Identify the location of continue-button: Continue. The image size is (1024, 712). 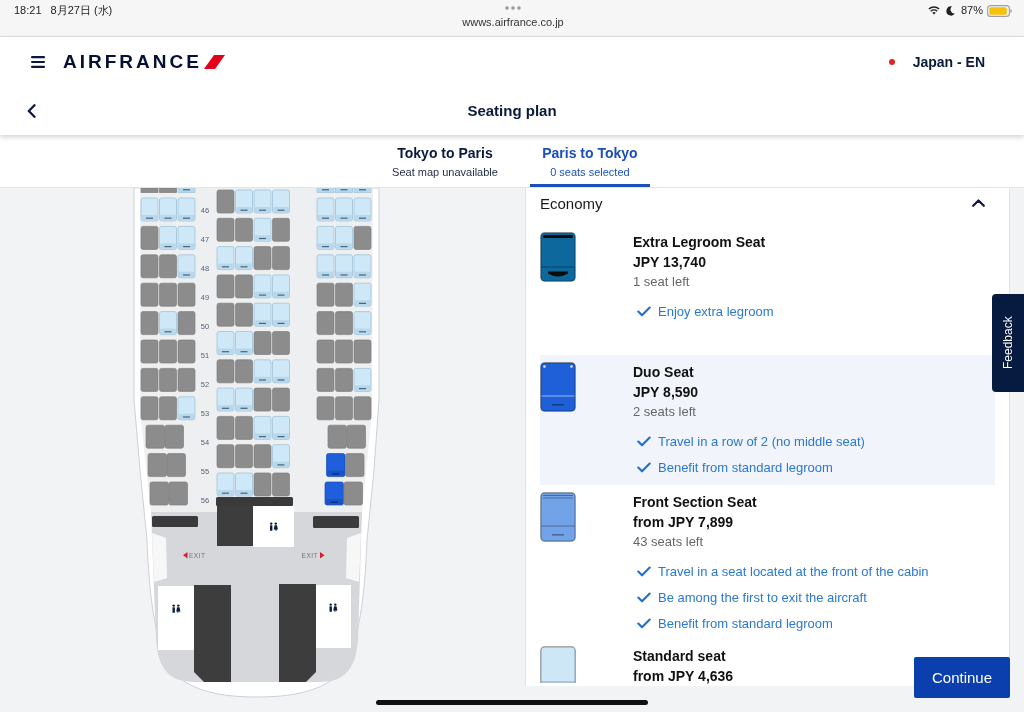
(962, 677).